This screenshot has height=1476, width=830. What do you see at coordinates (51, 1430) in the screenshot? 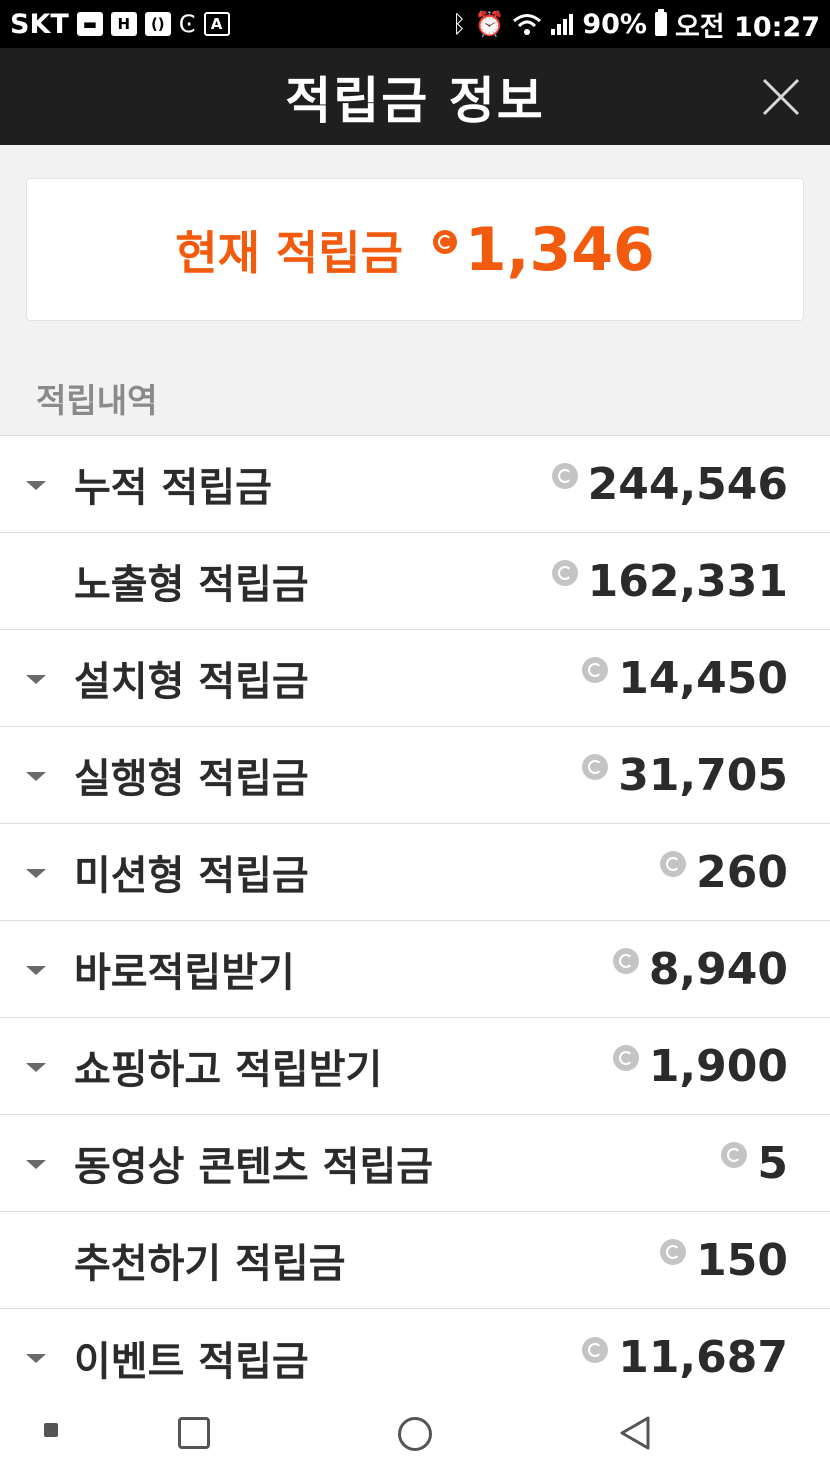
I see `recent-dot-icon` at bounding box center [51, 1430].